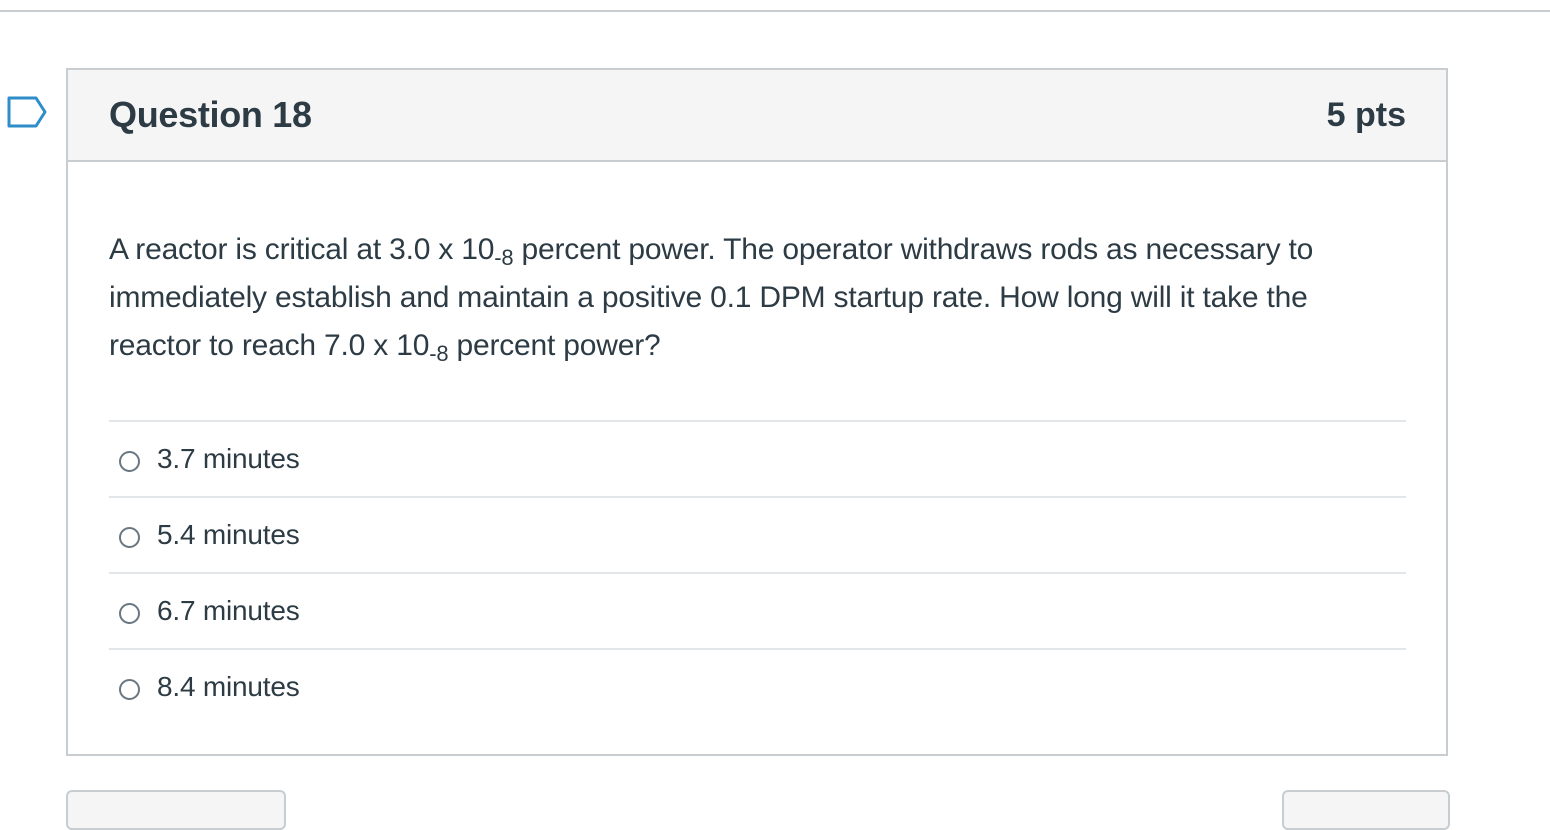 Image resolution: width=1550 pixels, height=830 pixels. I want to click on question-header: Question 18 5 pts, so click(757, 116).